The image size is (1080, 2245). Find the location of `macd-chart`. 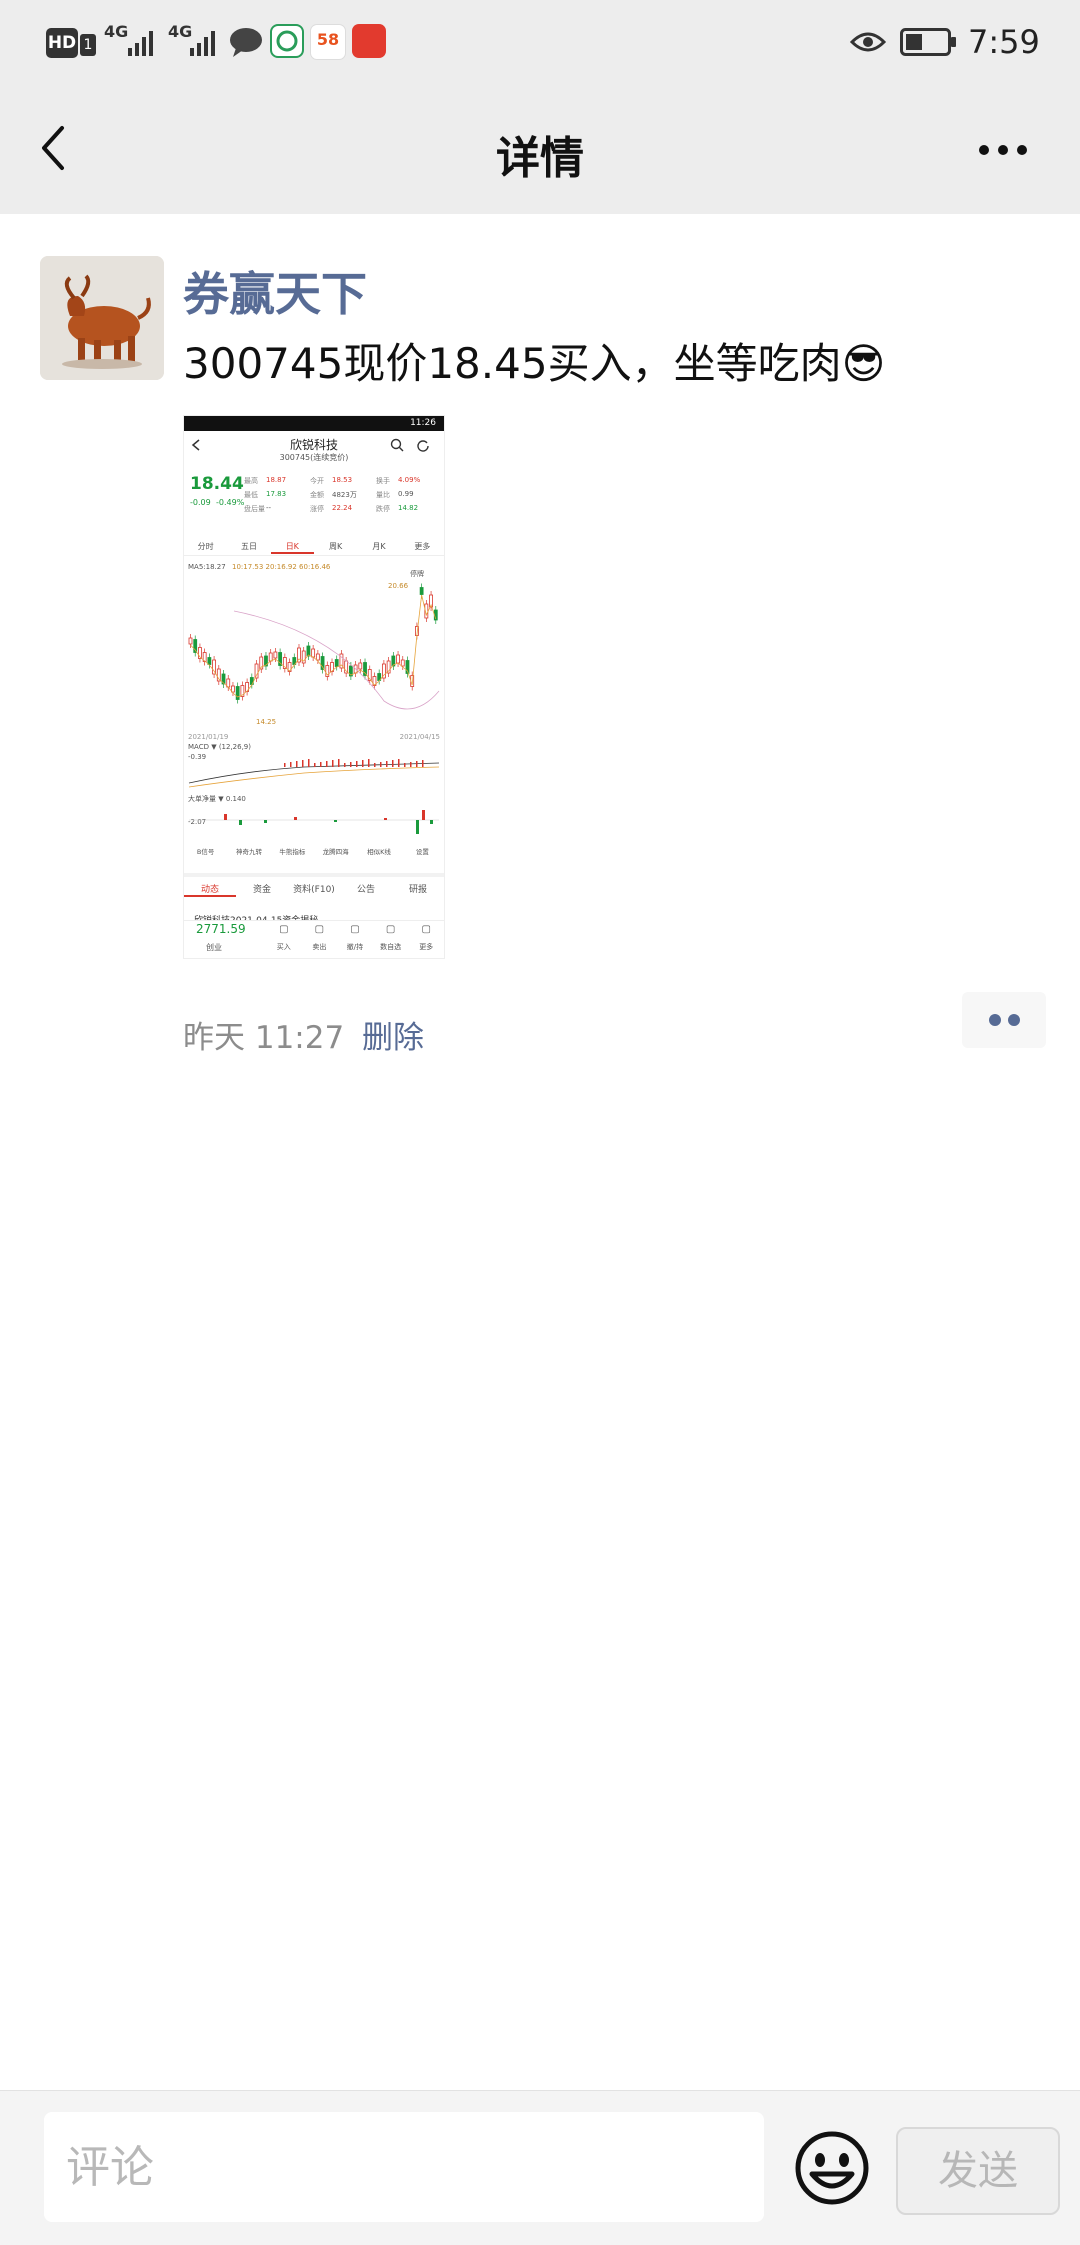

macd-chart is located at coordinates (314, 773).